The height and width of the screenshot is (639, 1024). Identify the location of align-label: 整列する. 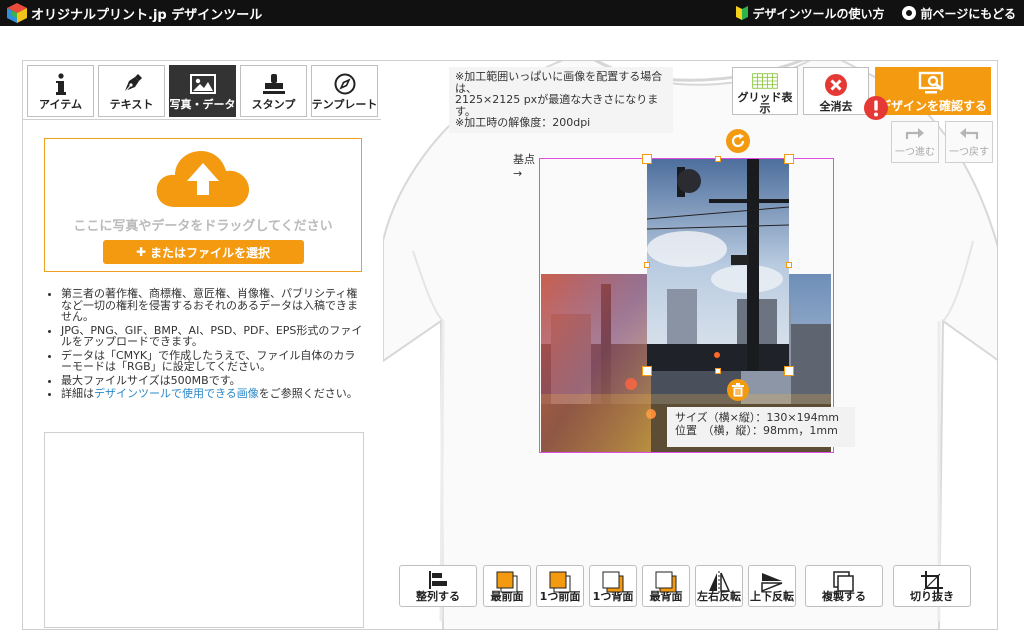
(438, 596).